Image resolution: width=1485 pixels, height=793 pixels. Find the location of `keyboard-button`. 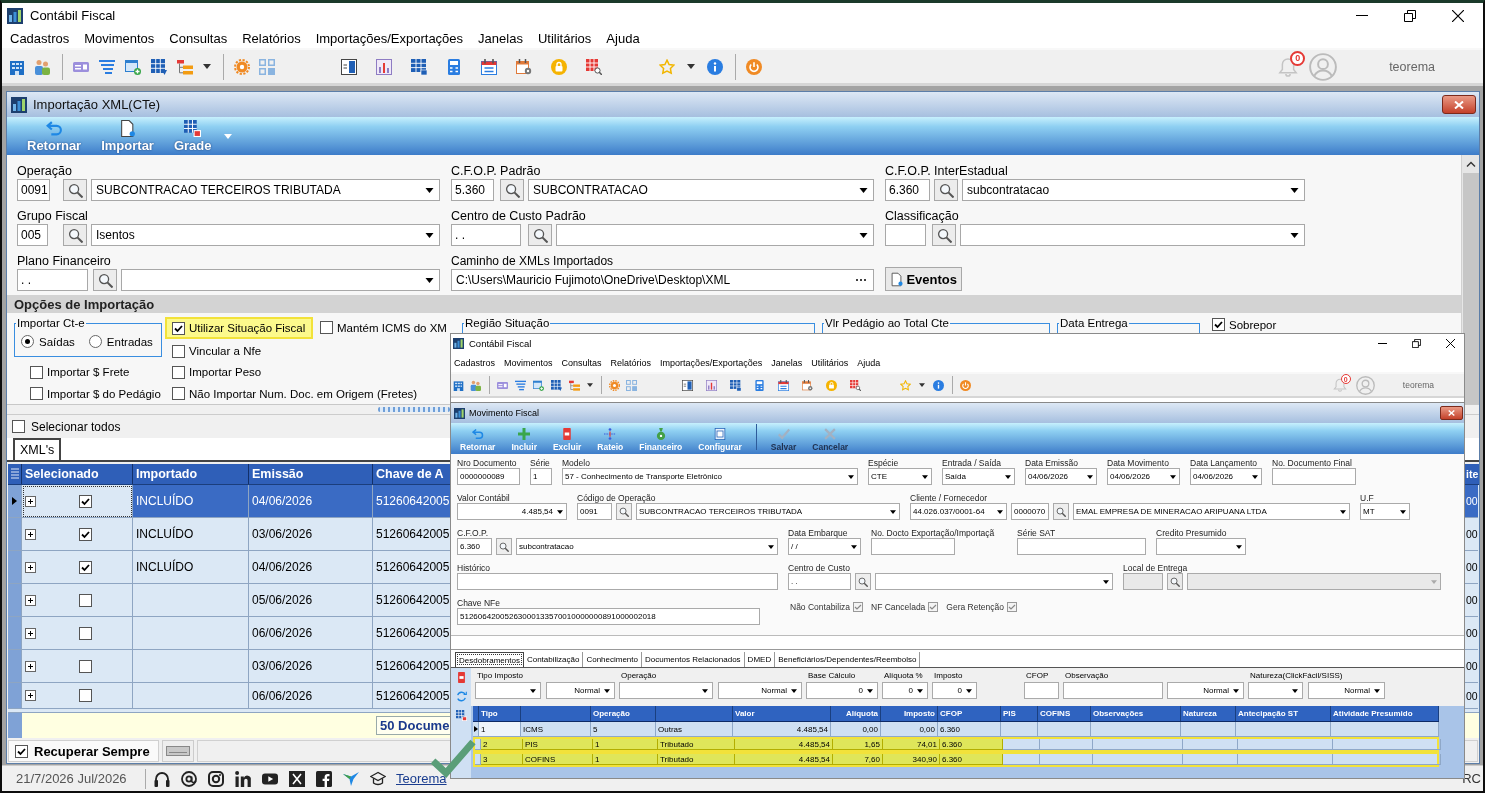

keyboard-button is located at coordinates (177, 751).